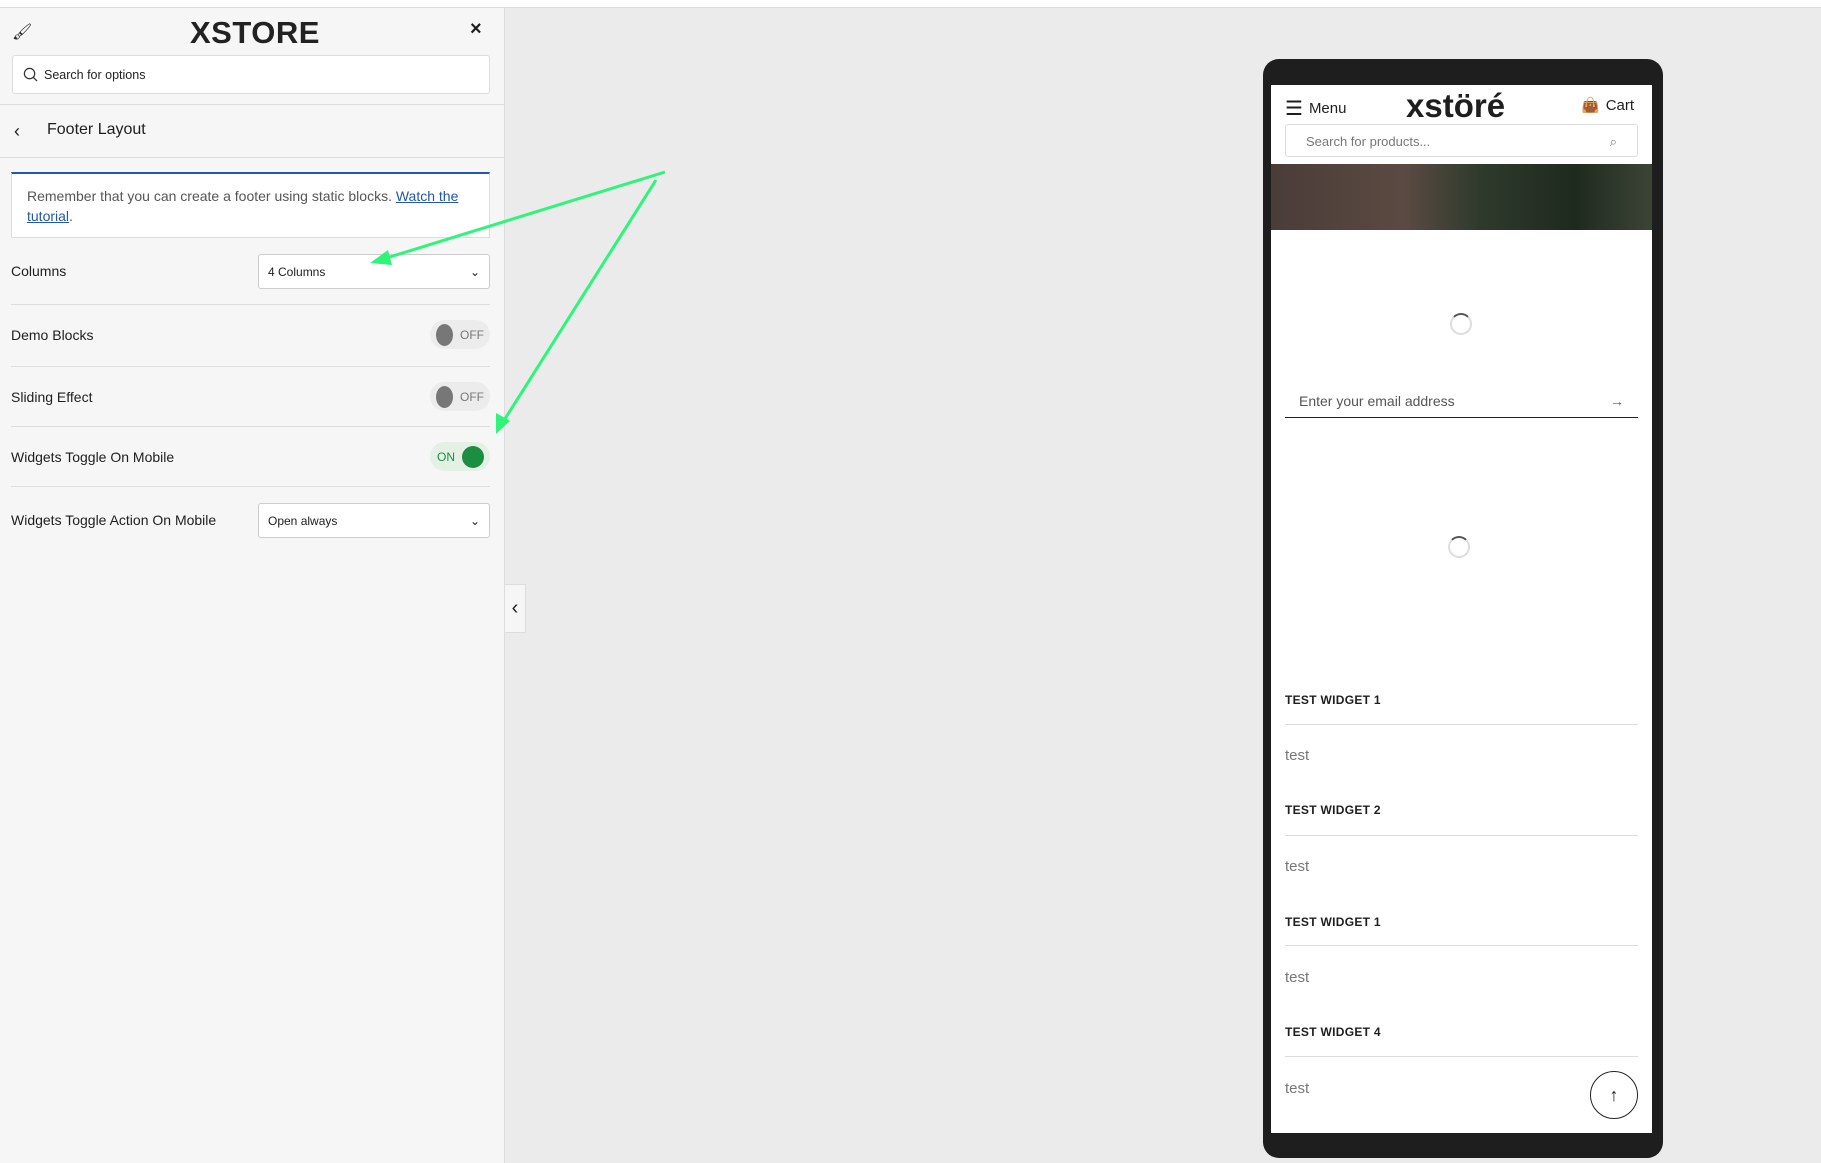  Describe the element at coordinates (1617, 401) in the screenshot. I see `arrow-right-icon: →` at that location.